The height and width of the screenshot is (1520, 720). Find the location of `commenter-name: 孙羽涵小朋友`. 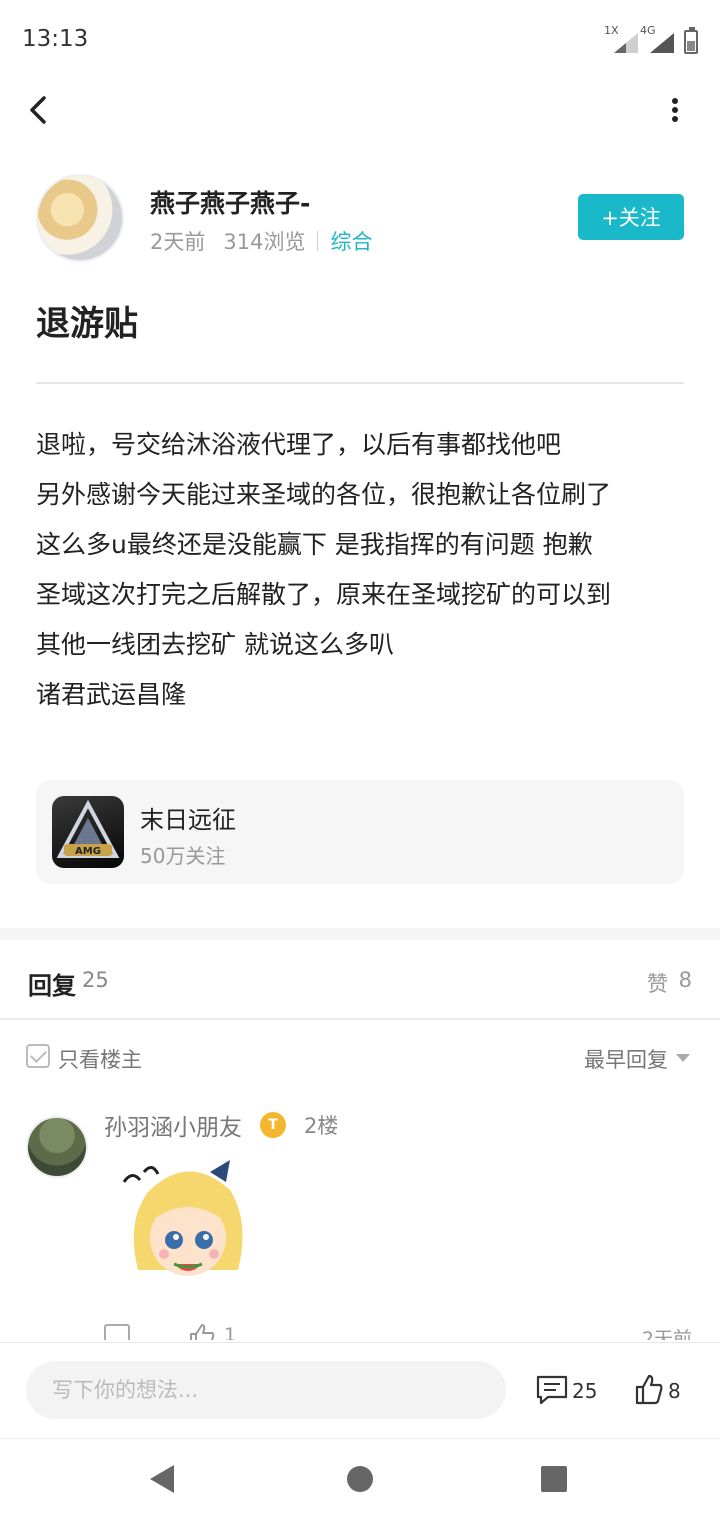

commenter-name: 孙羽涵小朋友 is located at coordinates (173, 1125).